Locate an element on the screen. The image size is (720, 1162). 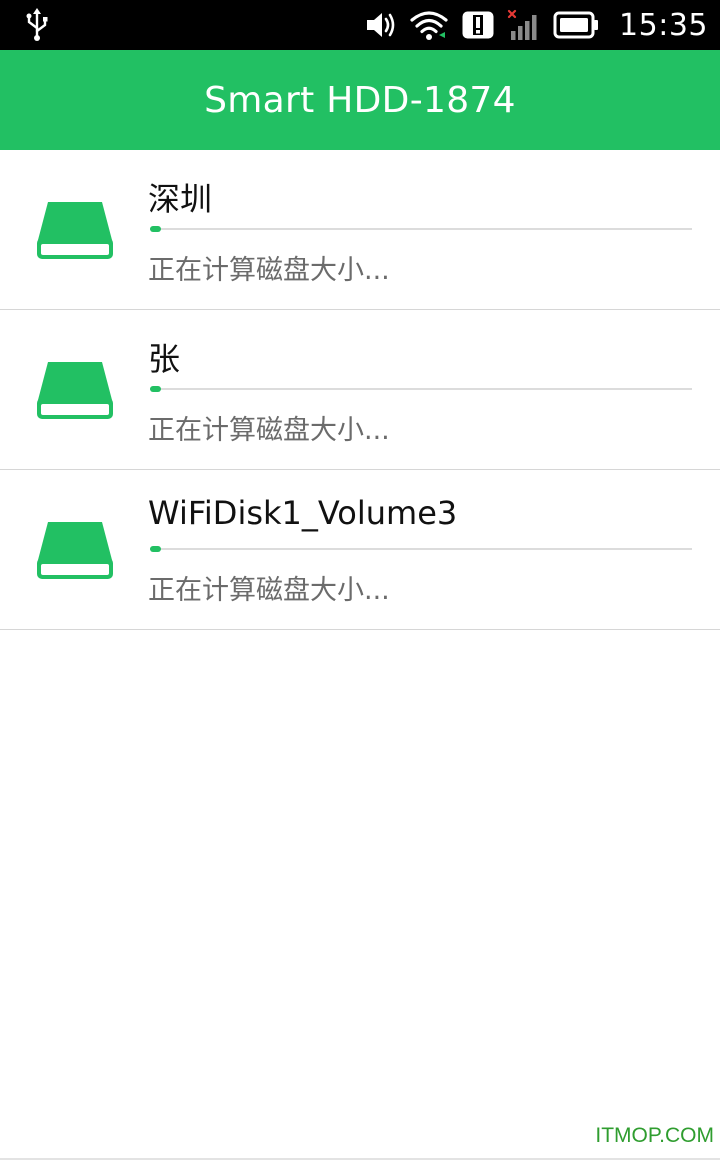
status-bar: 15:35 is located at coordinates (360, 25).